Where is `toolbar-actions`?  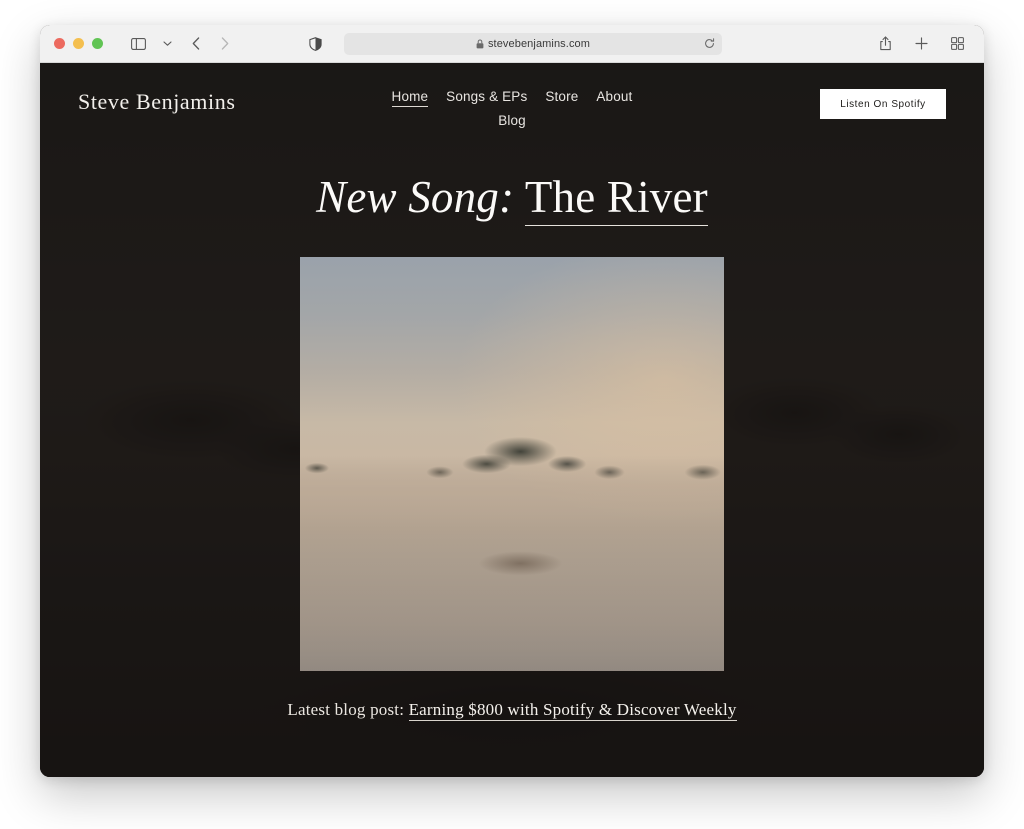 toolbar-actions is located at coordinates (921, 44).